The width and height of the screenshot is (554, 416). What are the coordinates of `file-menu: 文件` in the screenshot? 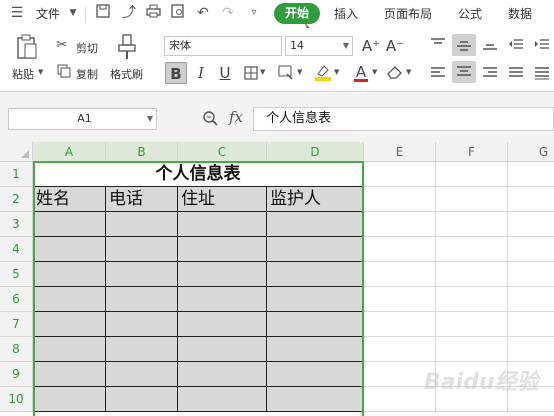 It's located at (48, 13).